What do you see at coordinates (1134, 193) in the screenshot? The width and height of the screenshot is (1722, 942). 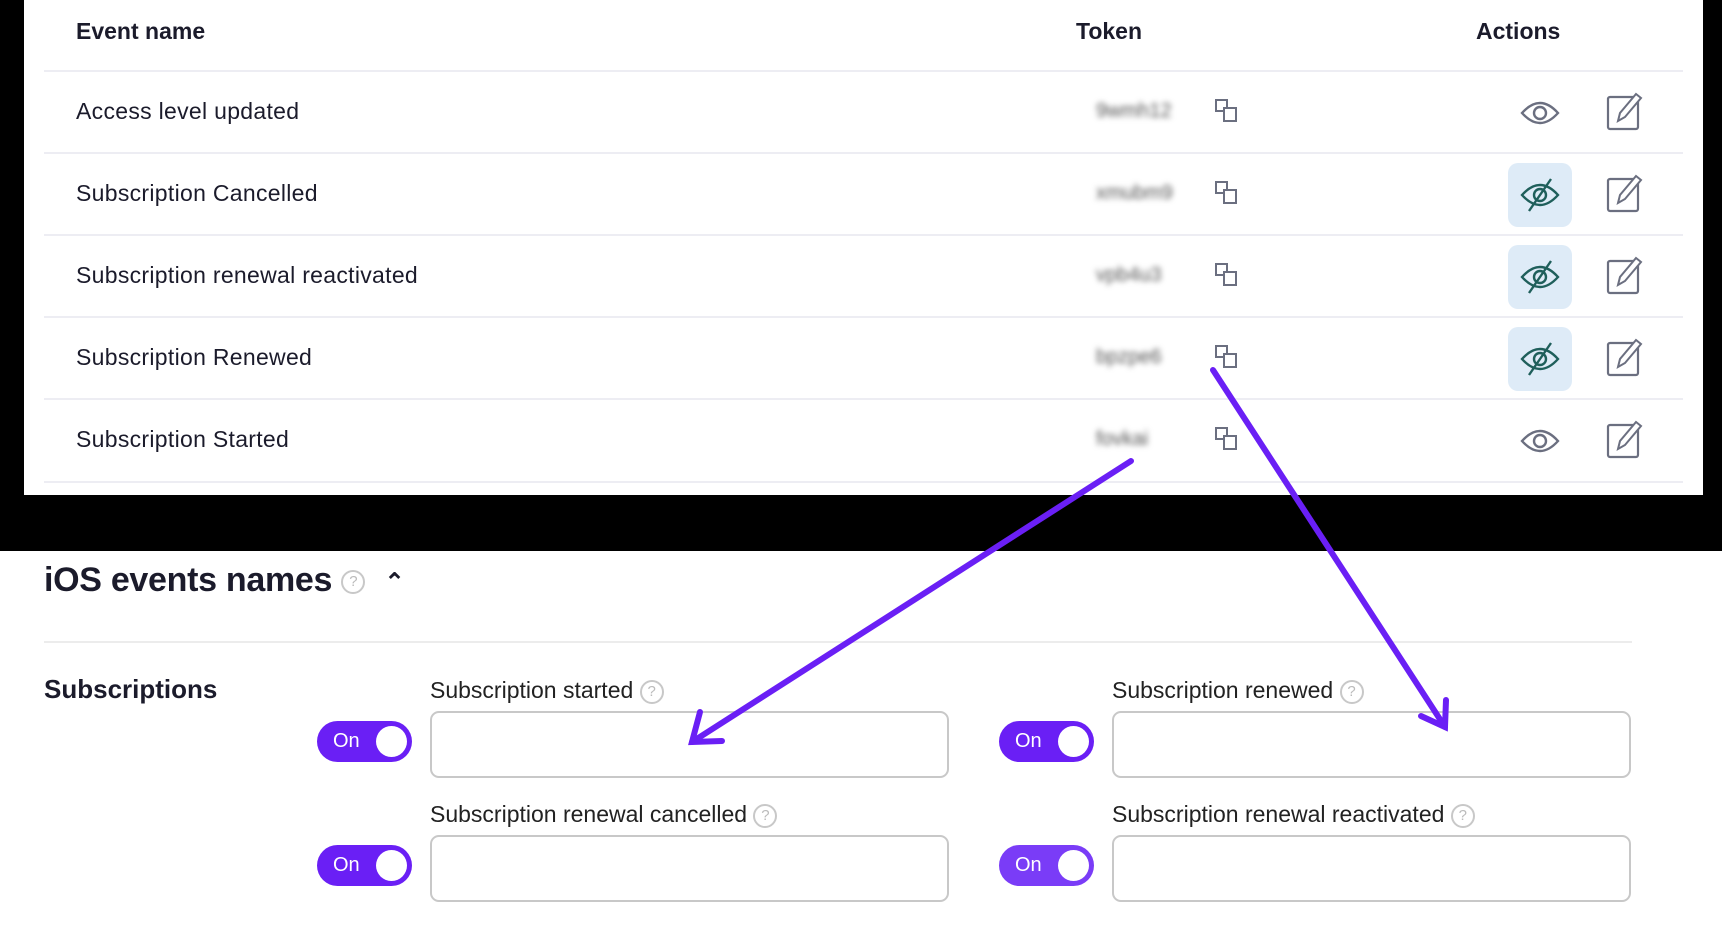 I see `token-value: xmubm9` at bounding box center [1134, 193].